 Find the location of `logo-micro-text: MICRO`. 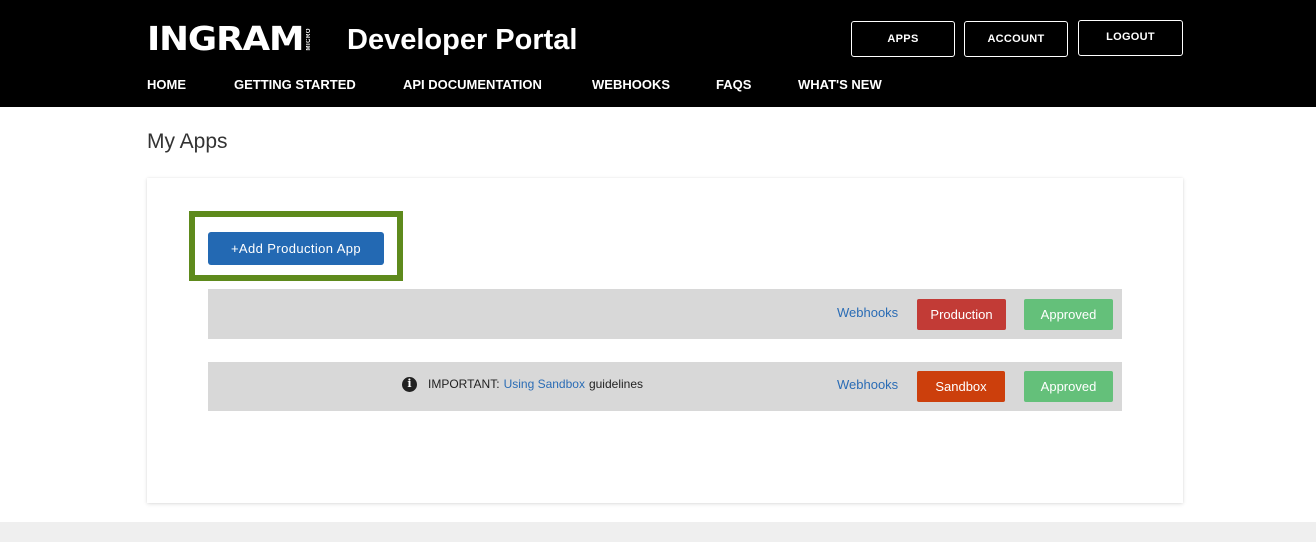

logo-micro-text: MICRO is located at coordinates (308, 39).